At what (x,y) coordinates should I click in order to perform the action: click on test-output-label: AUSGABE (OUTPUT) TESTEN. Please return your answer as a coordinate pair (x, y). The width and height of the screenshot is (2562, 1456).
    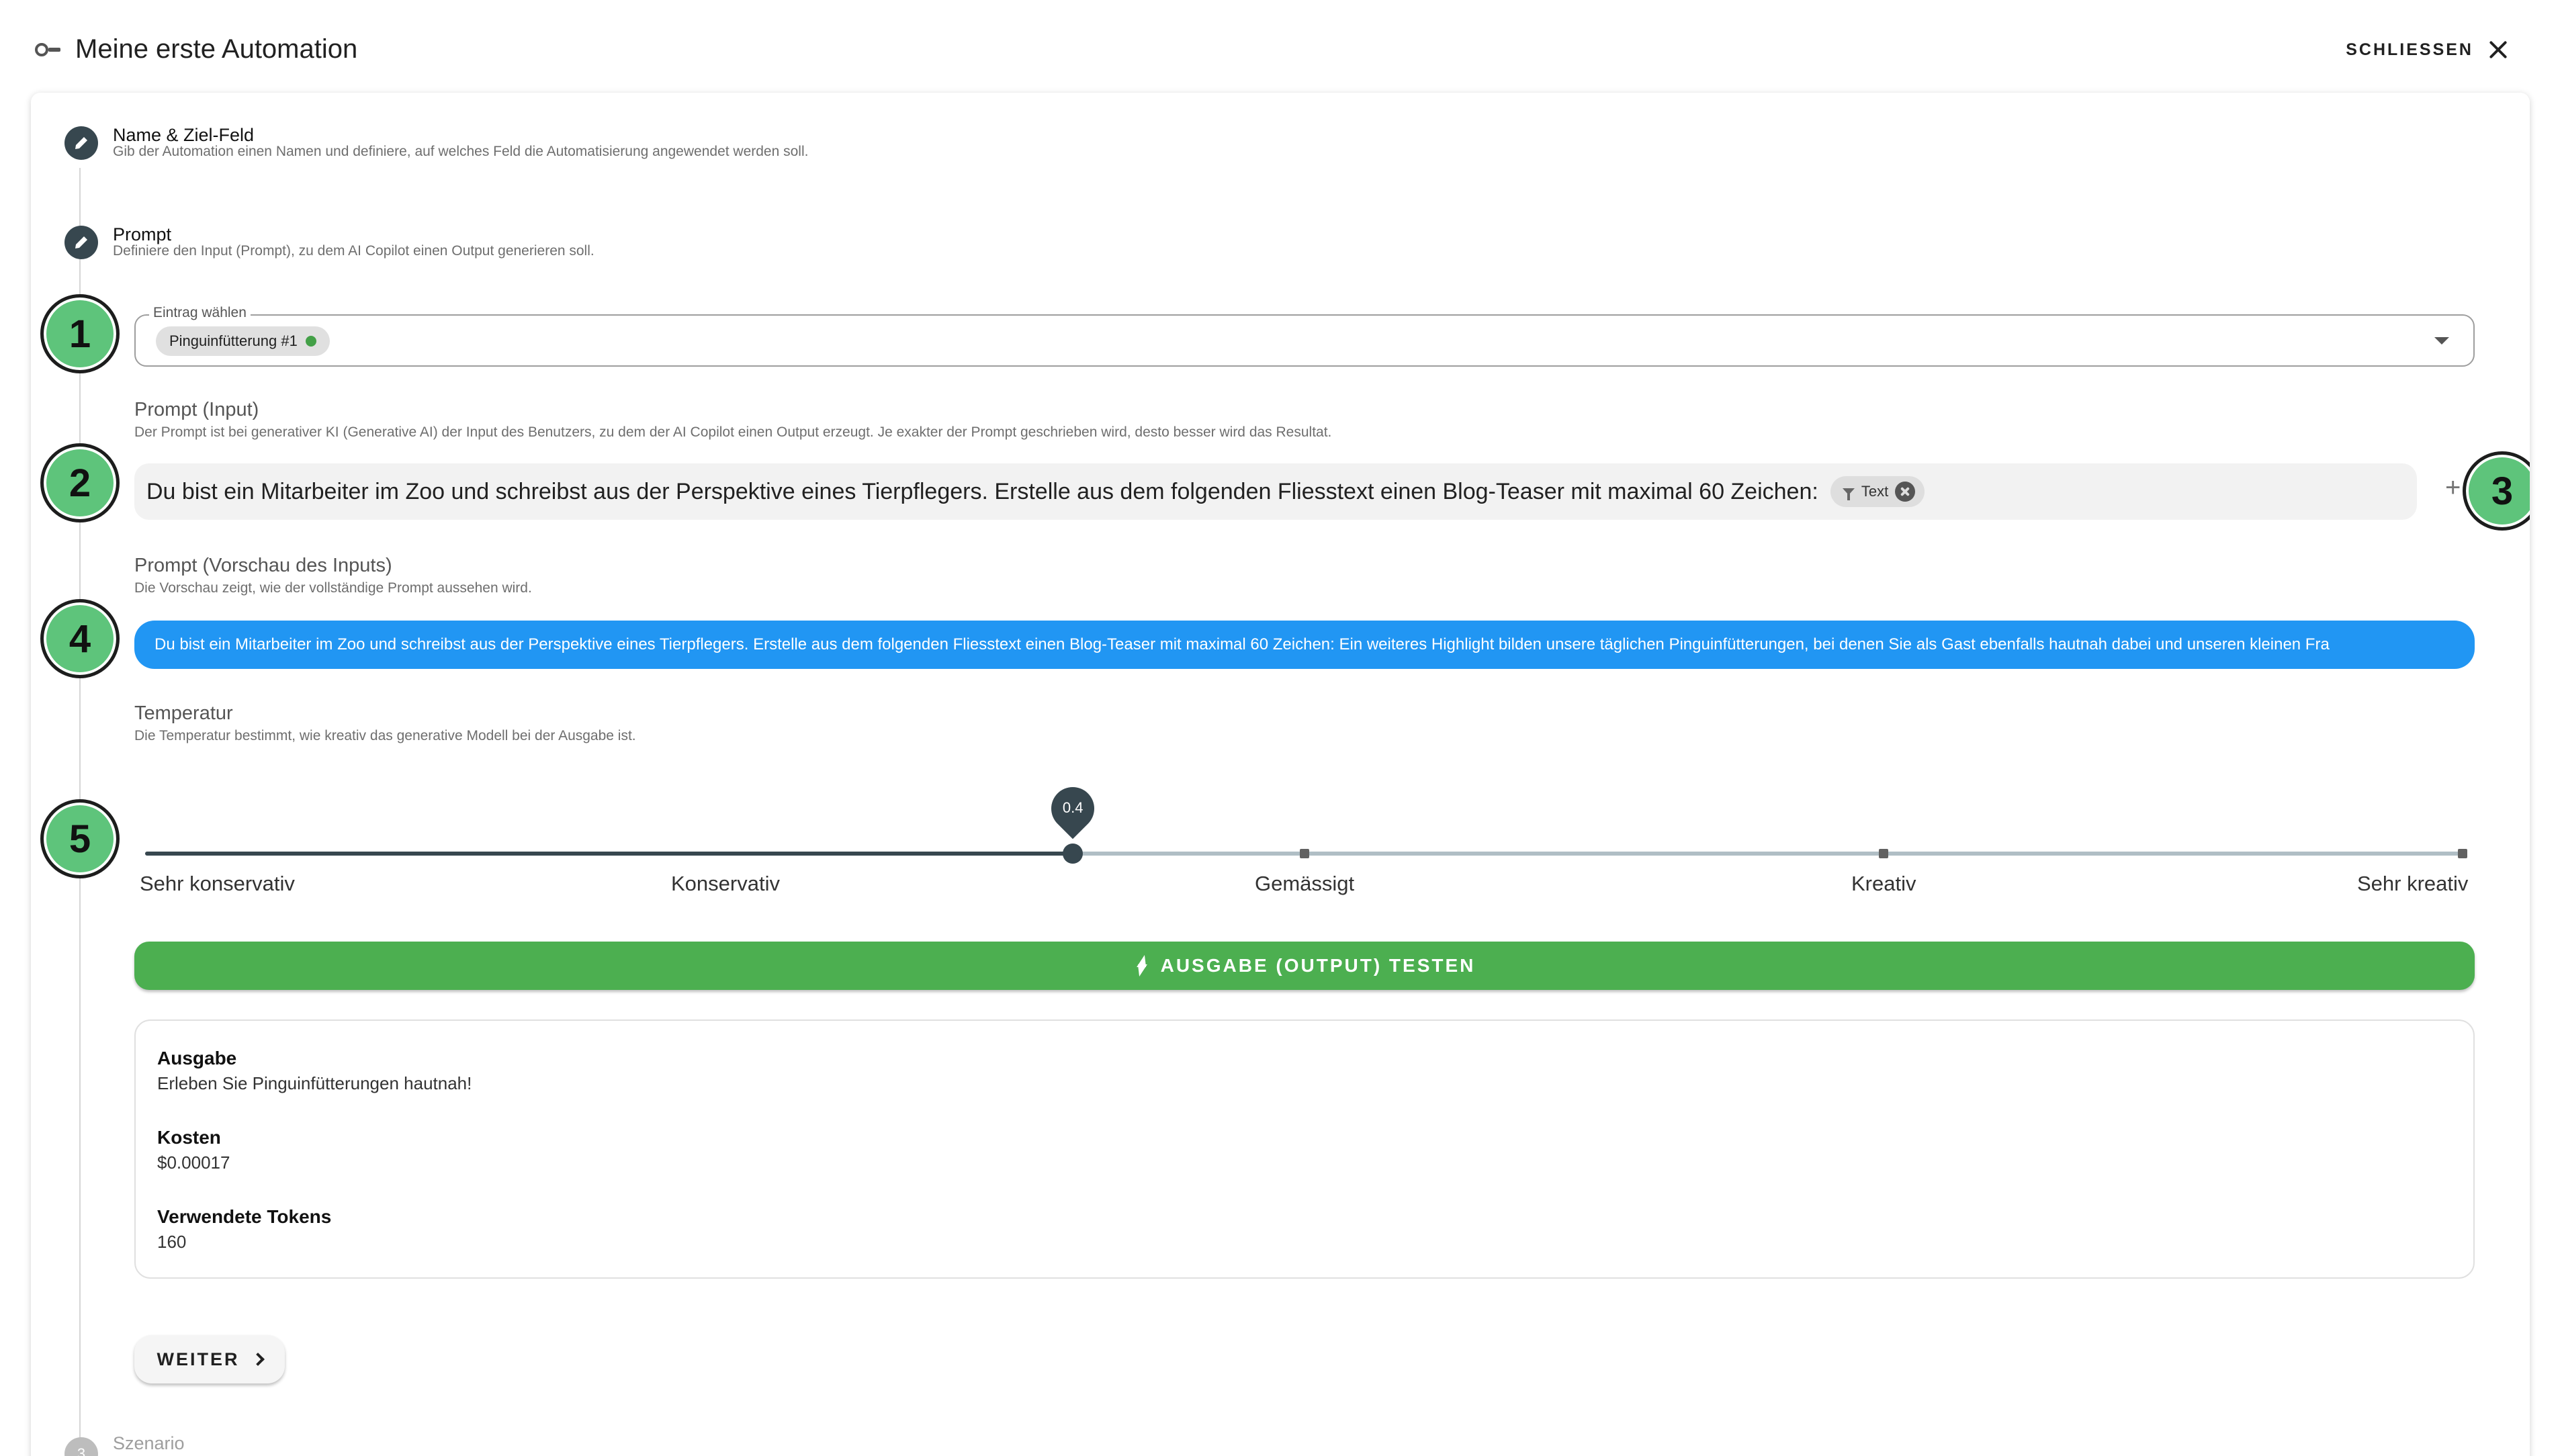
    Looking at the image, I should click on (1318, 965).